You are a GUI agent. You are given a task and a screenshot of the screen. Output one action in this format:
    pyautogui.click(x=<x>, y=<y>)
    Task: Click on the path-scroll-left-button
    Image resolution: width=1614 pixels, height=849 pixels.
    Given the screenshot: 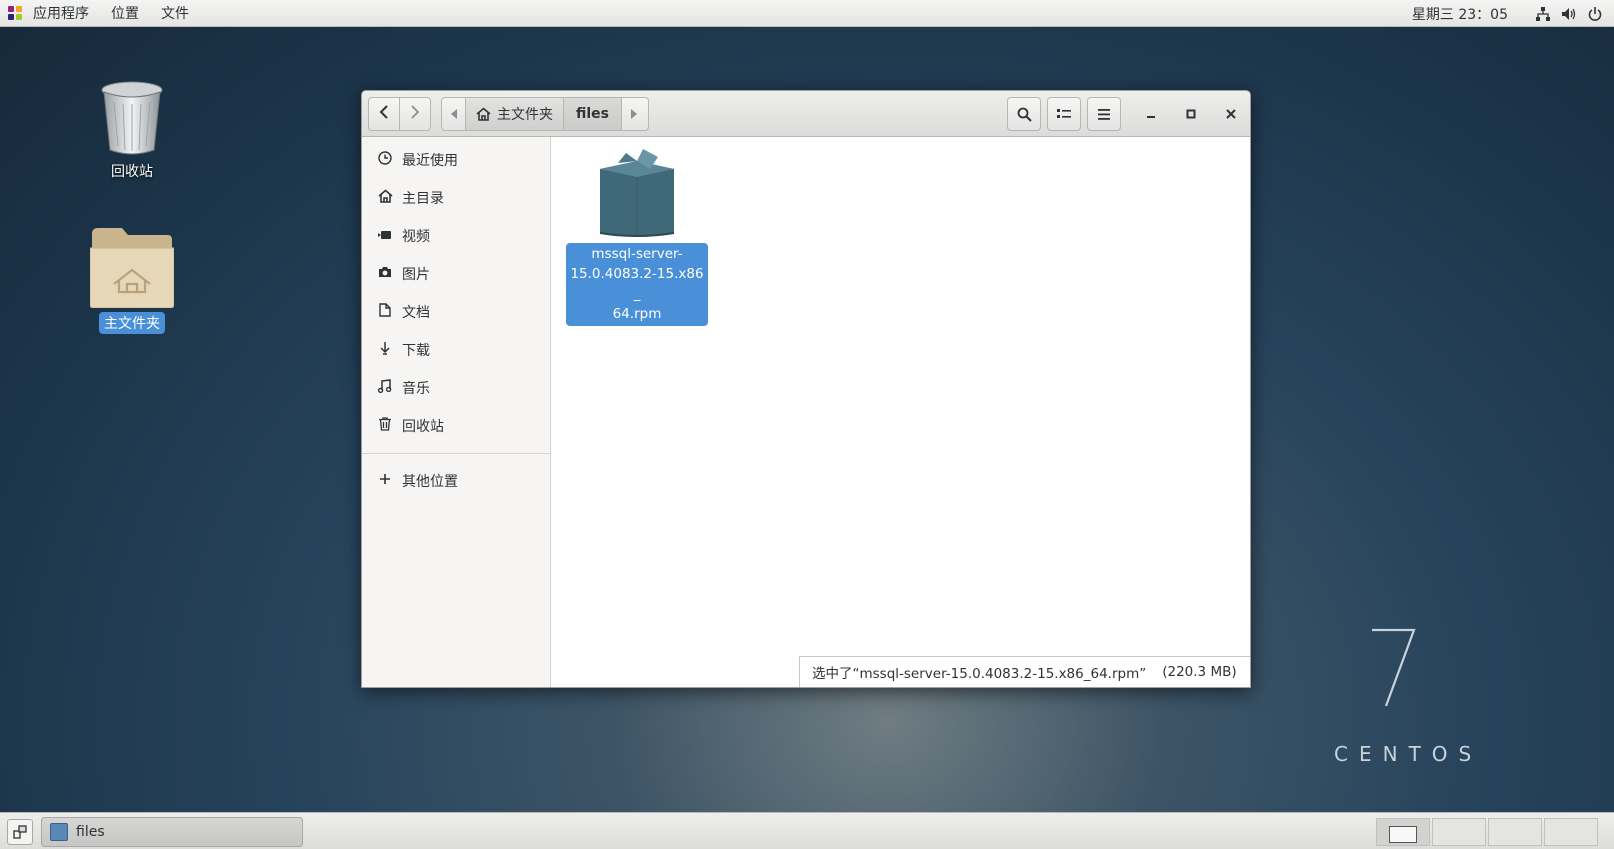 What is the action you would take?
    pyautogui.click(x=454, y=114)
    